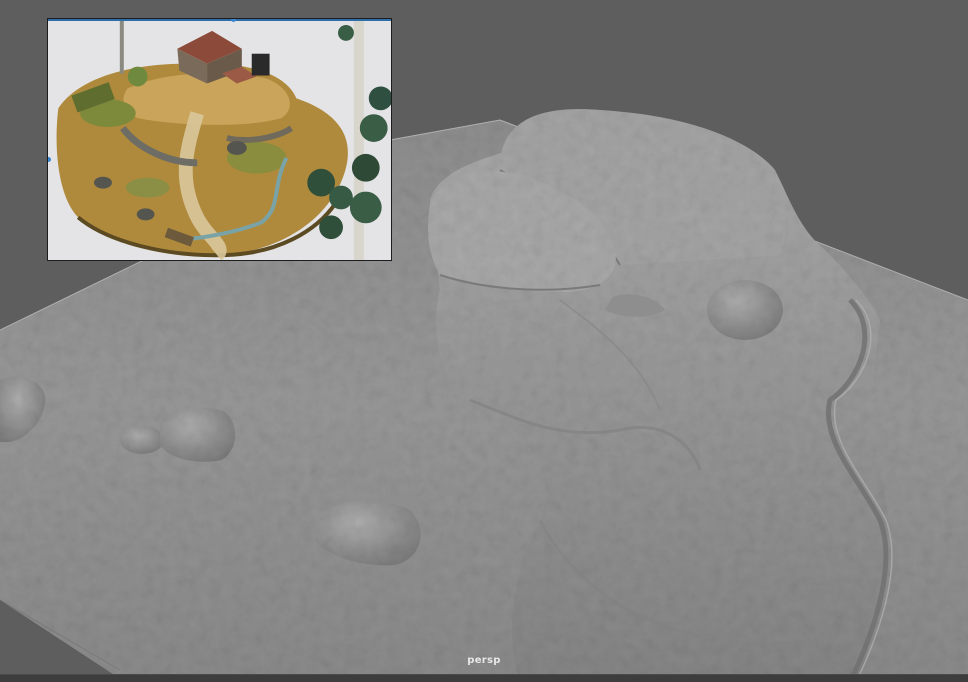 This screenshot has height=682, width=968. Describe the element at coordinates (219, 20) in the screenshot. I see `selection-highlight` at that location.